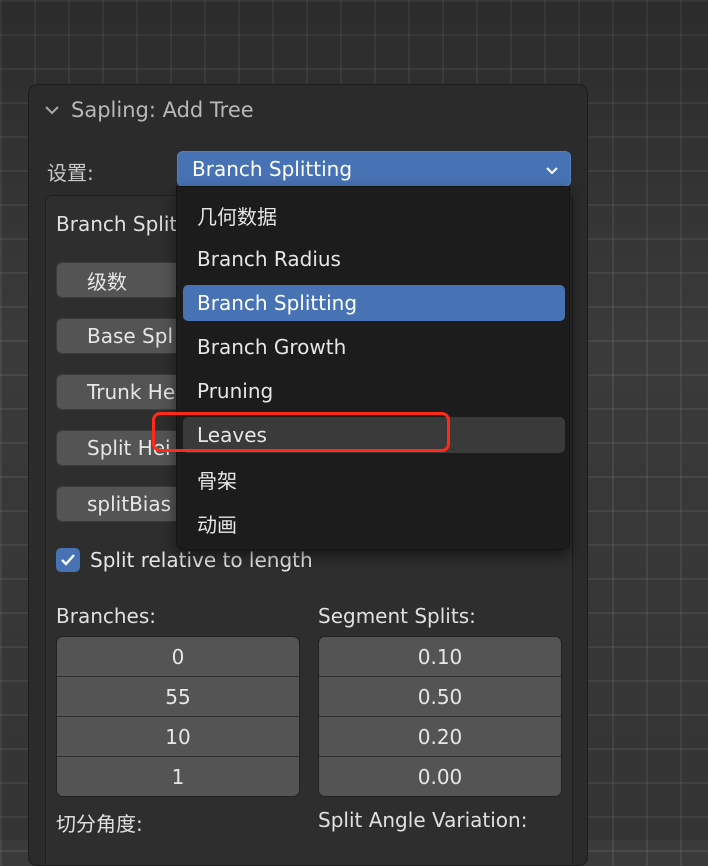 The width and height of the screenshot is (708, 866). Describe the element at coordinates (374, 303) in the screenshot. I see `menu-item-branch-splitting: Branch Splitting` at that location.